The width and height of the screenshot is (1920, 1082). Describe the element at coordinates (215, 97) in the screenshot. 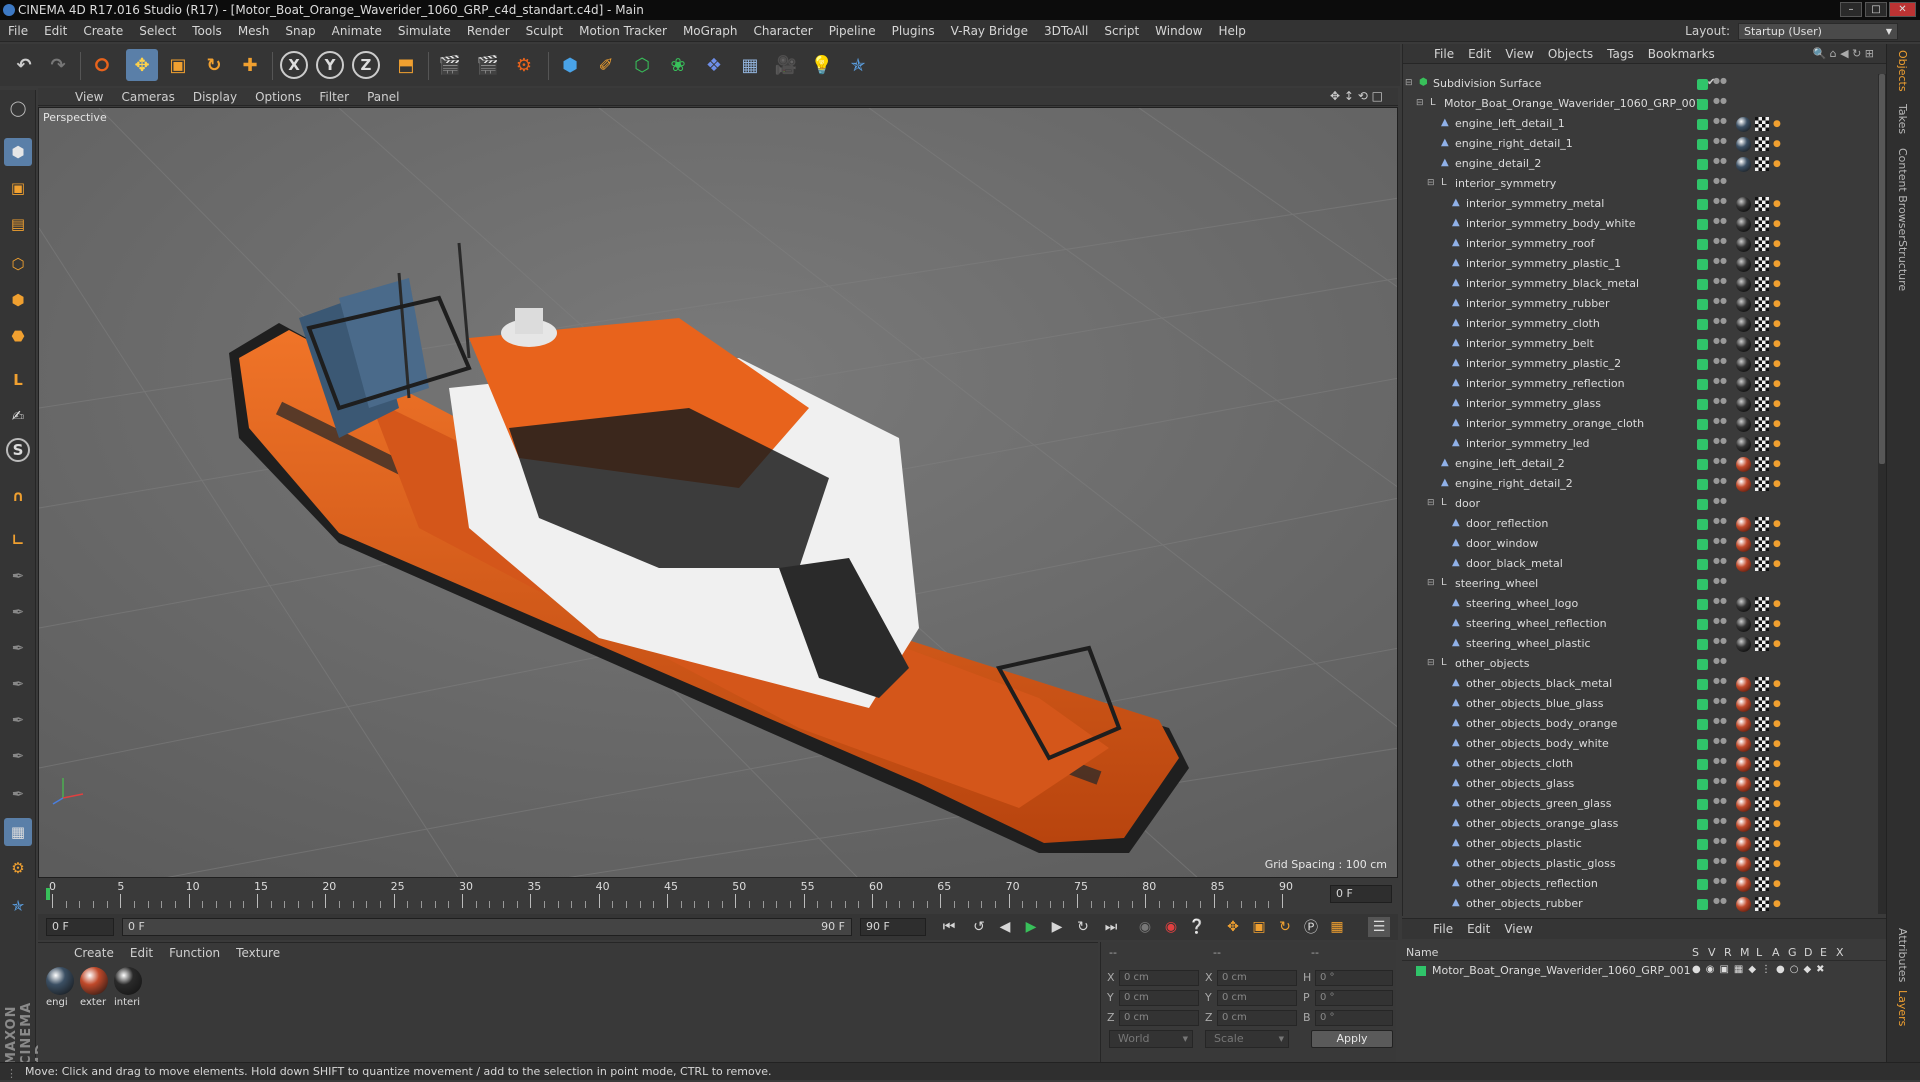

I see `viewport-menu-display: Display` at that location.